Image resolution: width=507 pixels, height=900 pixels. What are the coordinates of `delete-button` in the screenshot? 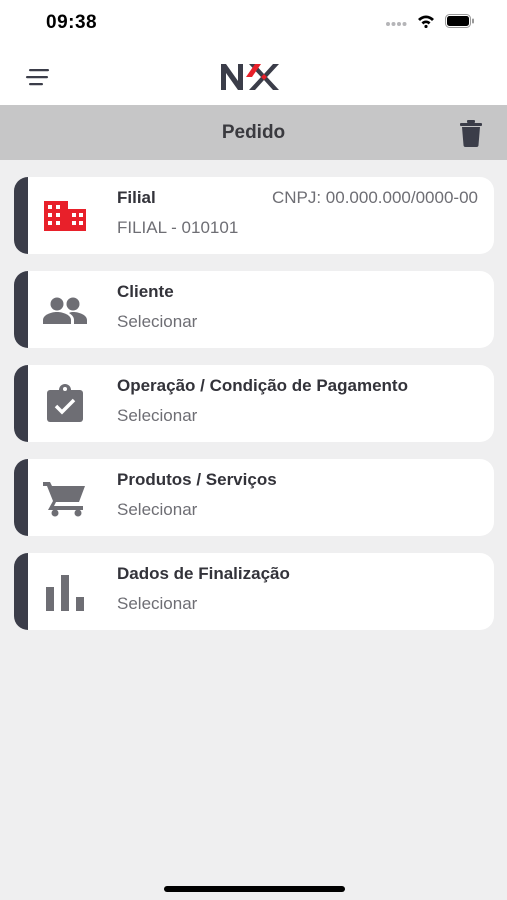 It's located at (471, 133).